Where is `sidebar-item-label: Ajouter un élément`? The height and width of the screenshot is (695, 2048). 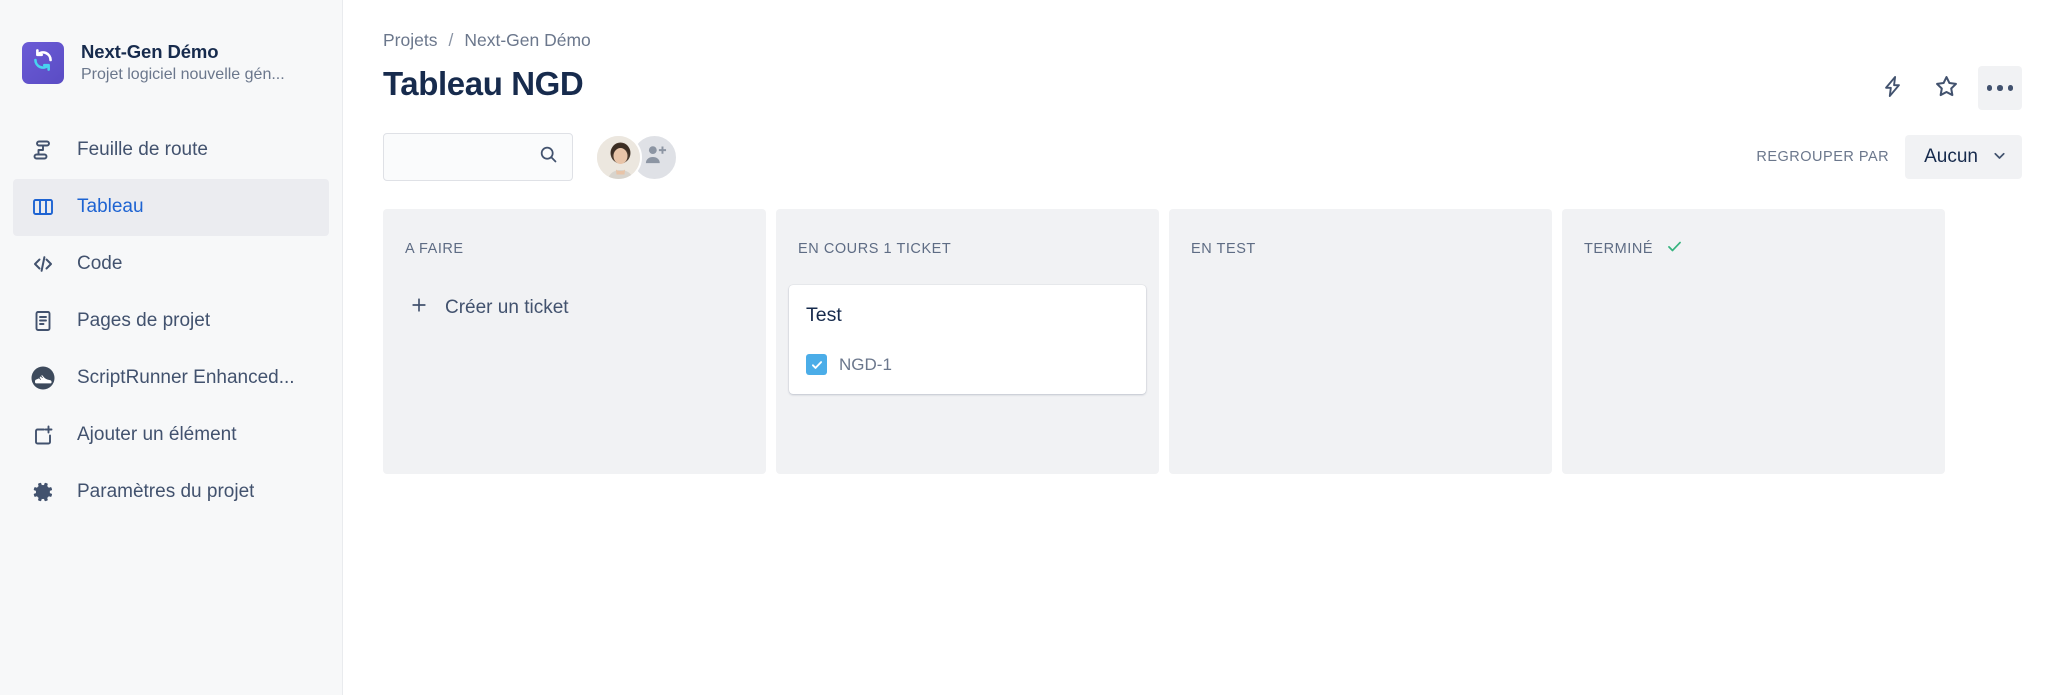
sidebar-item-label: Ajouter un élément is located at coordinates (157, 435).